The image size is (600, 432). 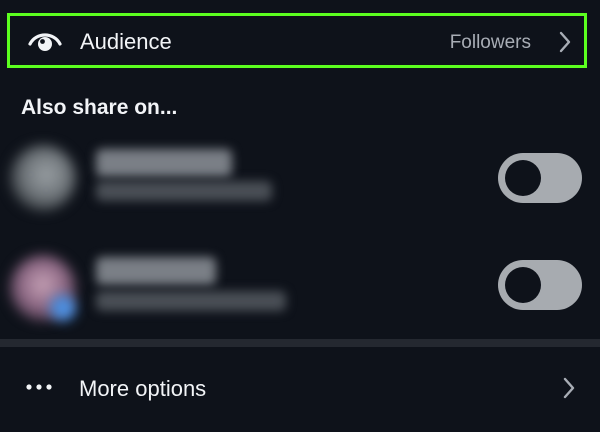 I want to click on avatar, so click(x=43, y=178).